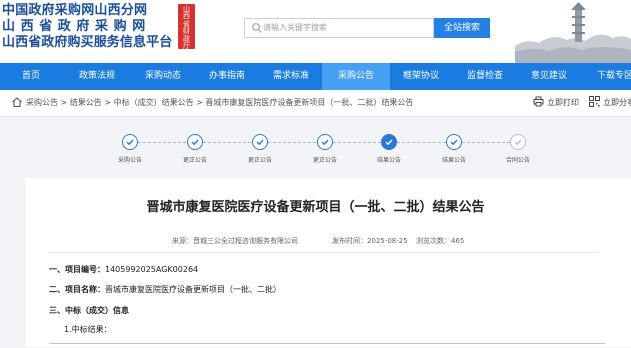  What do you see at coordinates (563, 103) in the screenshot?
I see `print-button: 立即打印` at bounding box center [563, 103].